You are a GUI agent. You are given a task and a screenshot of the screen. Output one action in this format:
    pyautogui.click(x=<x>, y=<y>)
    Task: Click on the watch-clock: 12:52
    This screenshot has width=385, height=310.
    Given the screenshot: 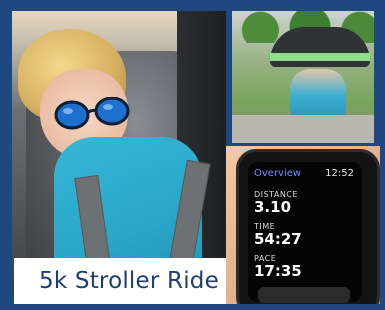 What is the action you would take?
    pyautogui.click(x=339, y=173)
    